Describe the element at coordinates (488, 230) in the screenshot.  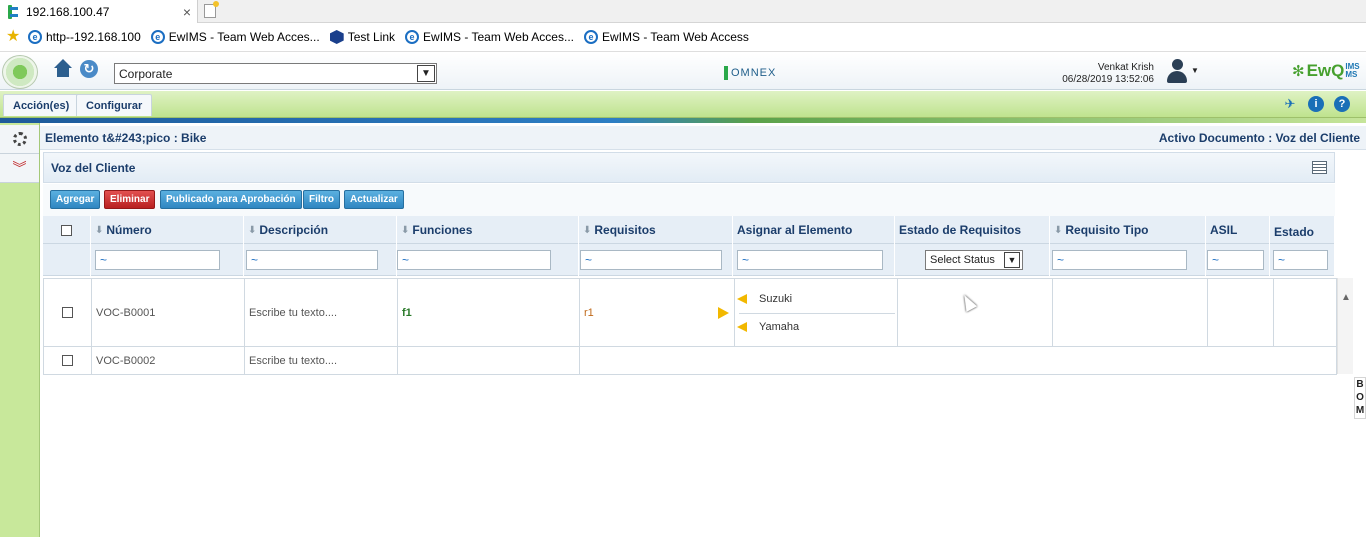
I see `column-header-funciones: ⬇ Funciones` at that location.